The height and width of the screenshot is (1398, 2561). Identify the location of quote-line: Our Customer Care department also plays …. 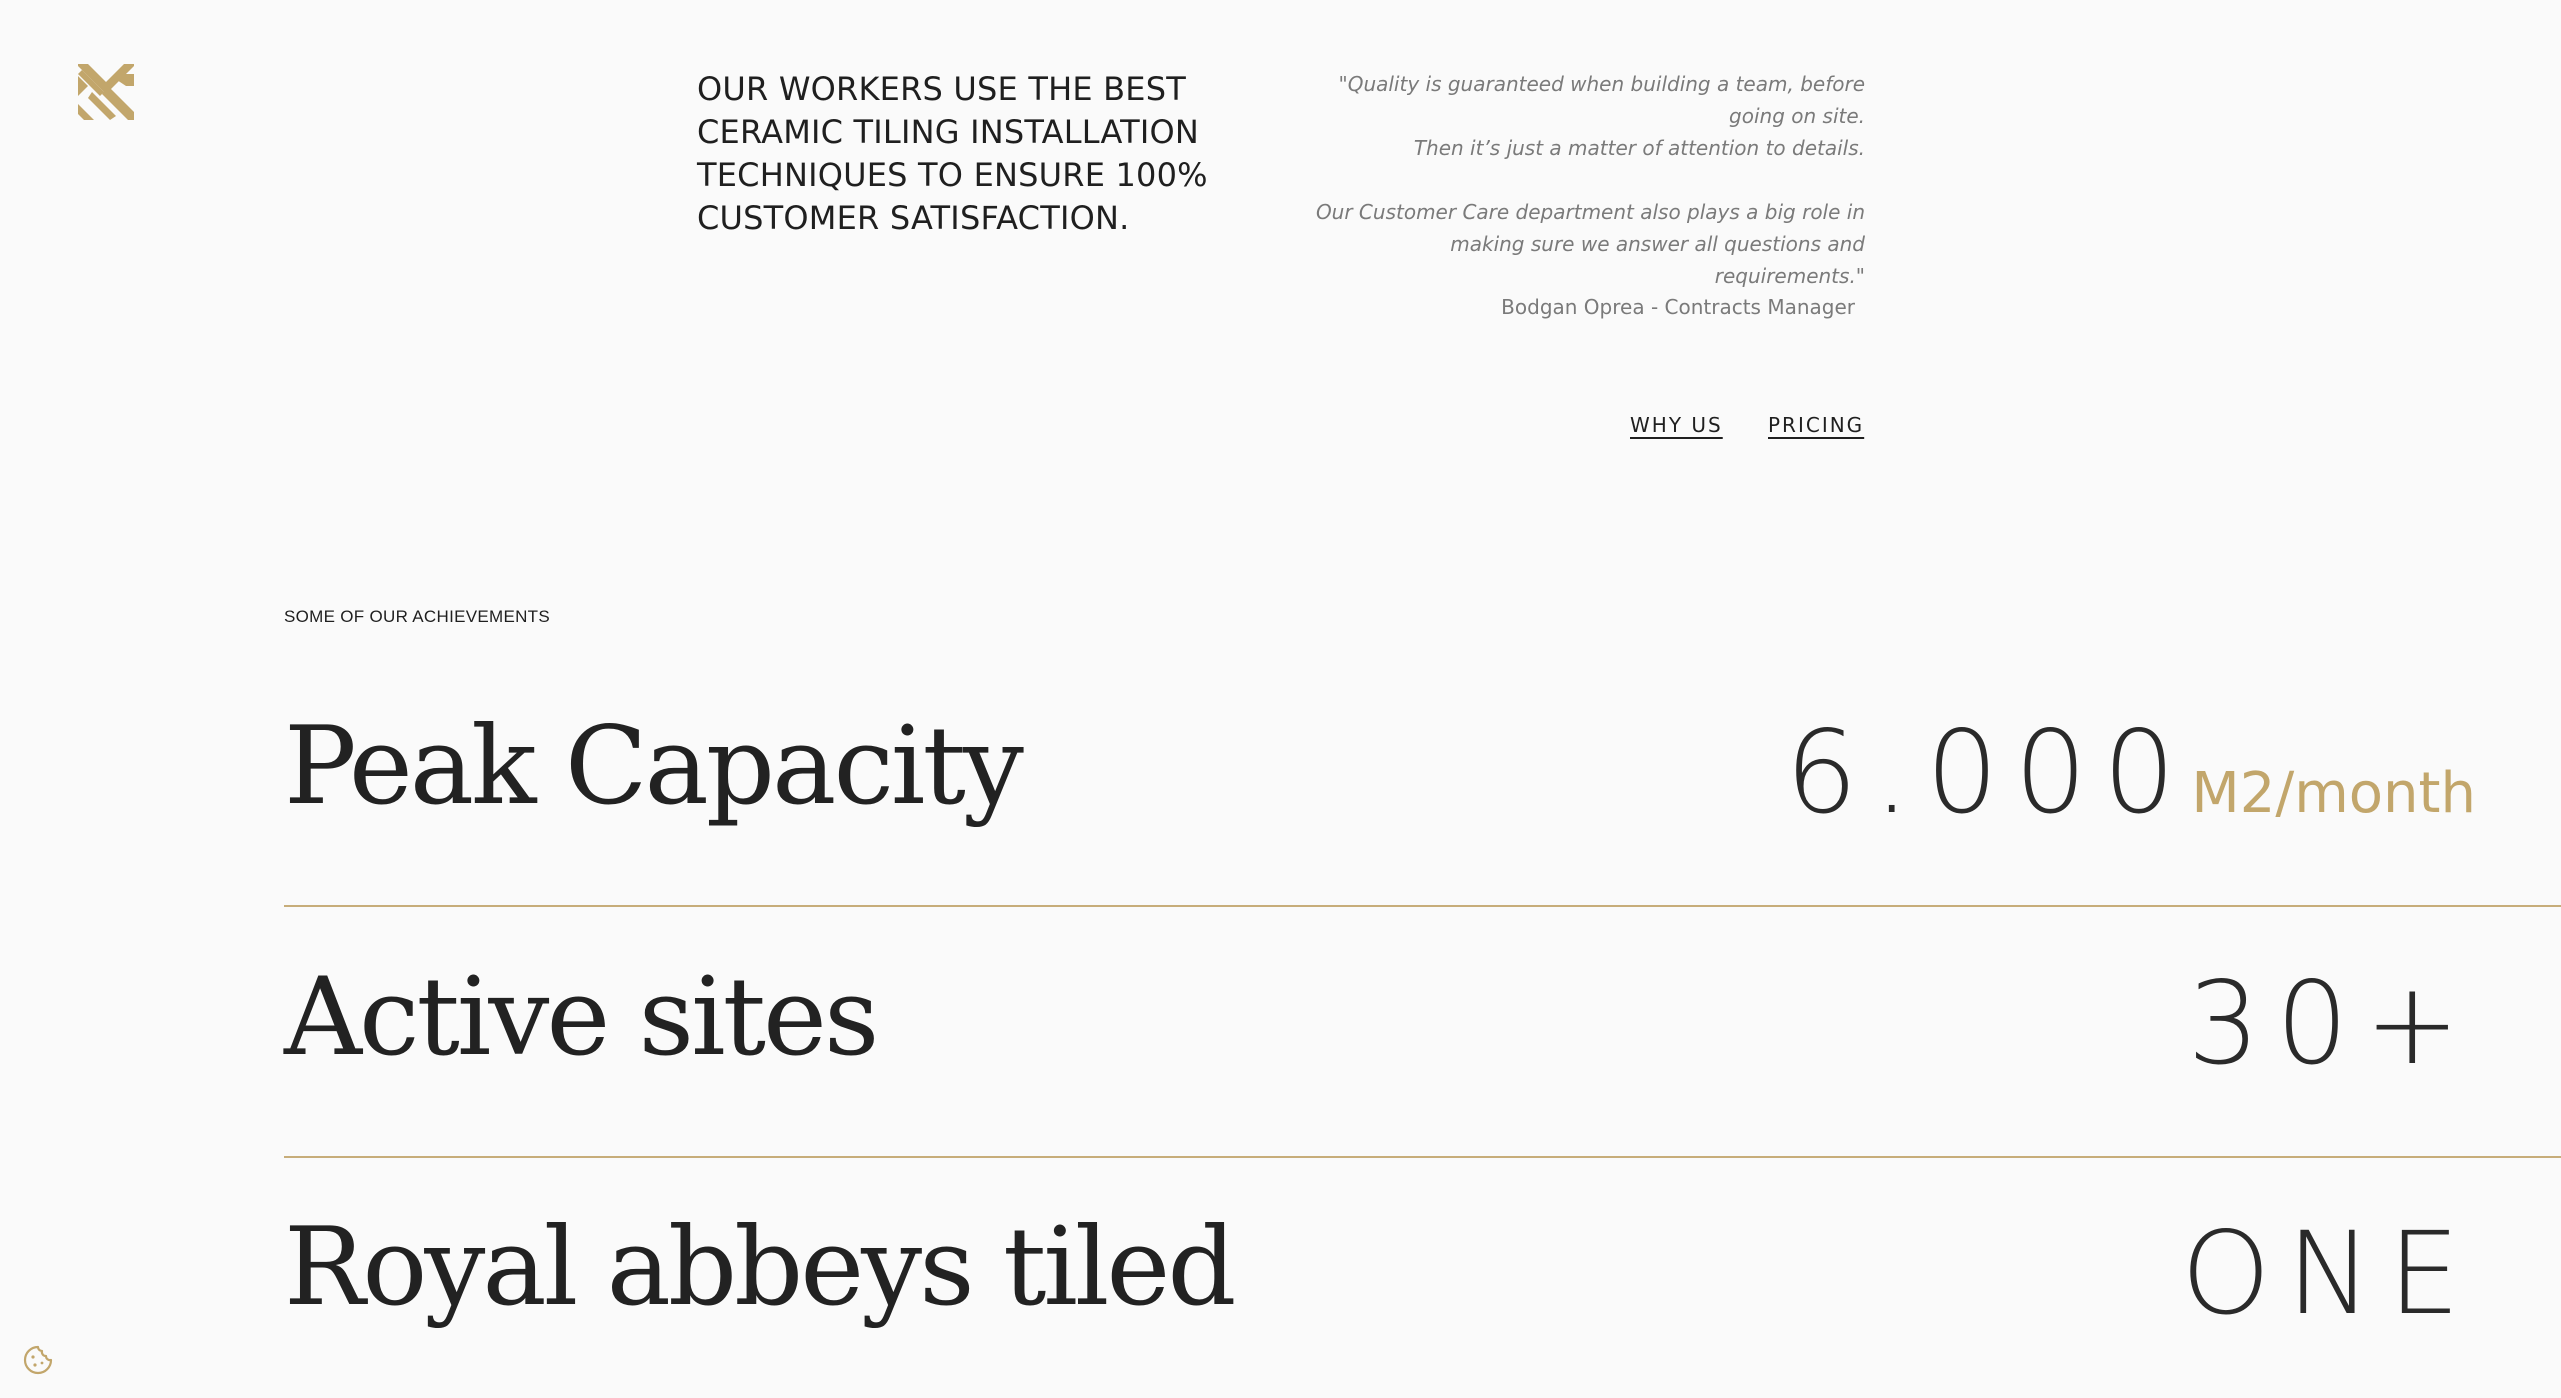
(1590, 212).